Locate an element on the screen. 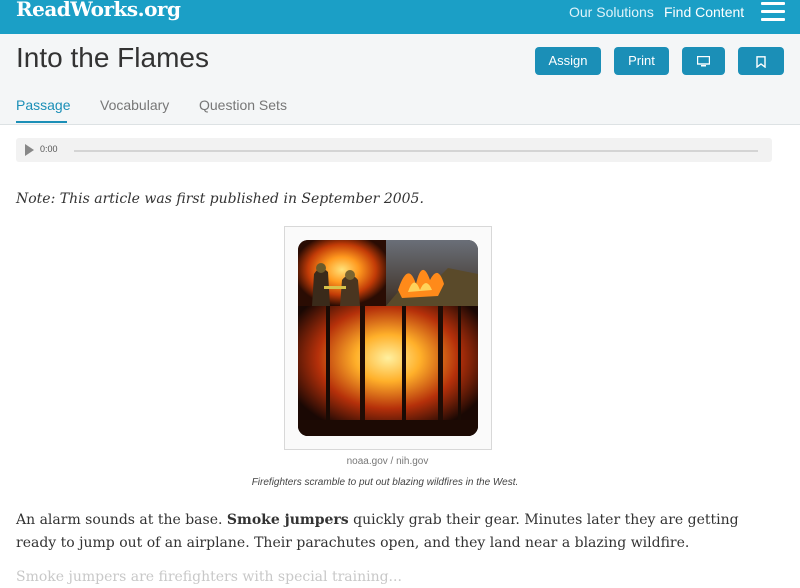  monitor-icon is located at coordinates (703, 61).